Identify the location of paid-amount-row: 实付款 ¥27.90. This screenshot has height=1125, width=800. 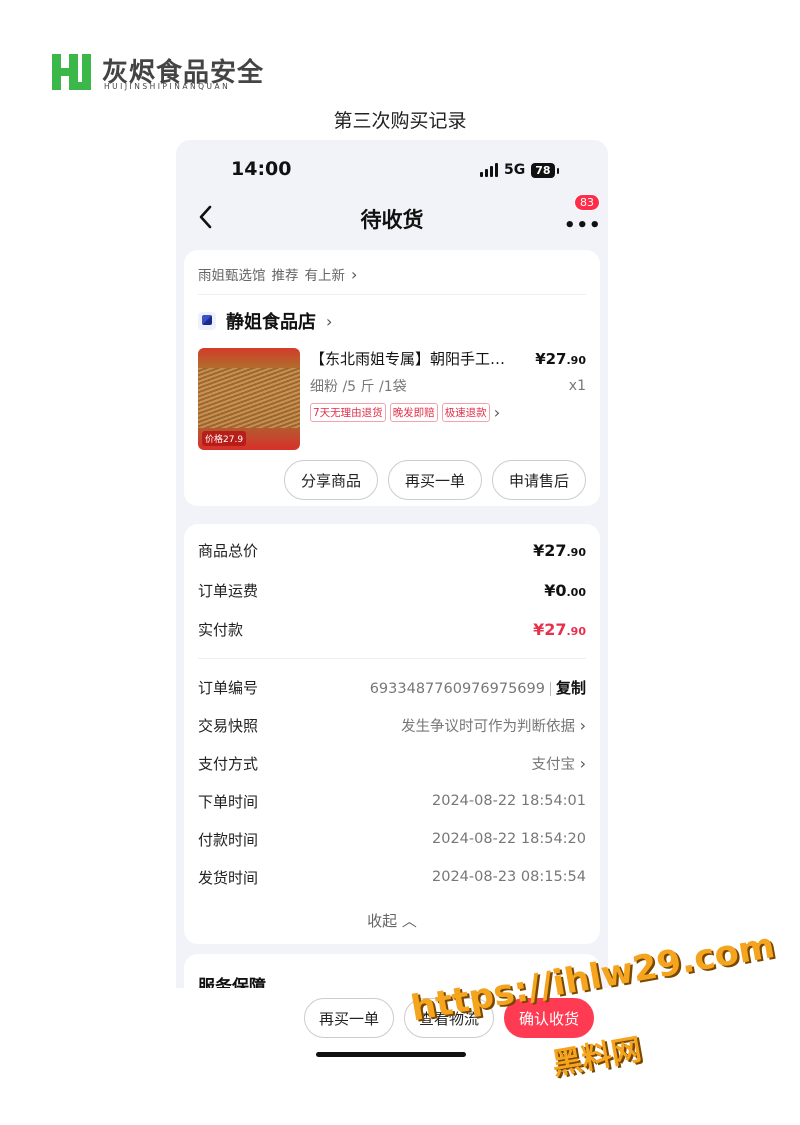
(392, 629).